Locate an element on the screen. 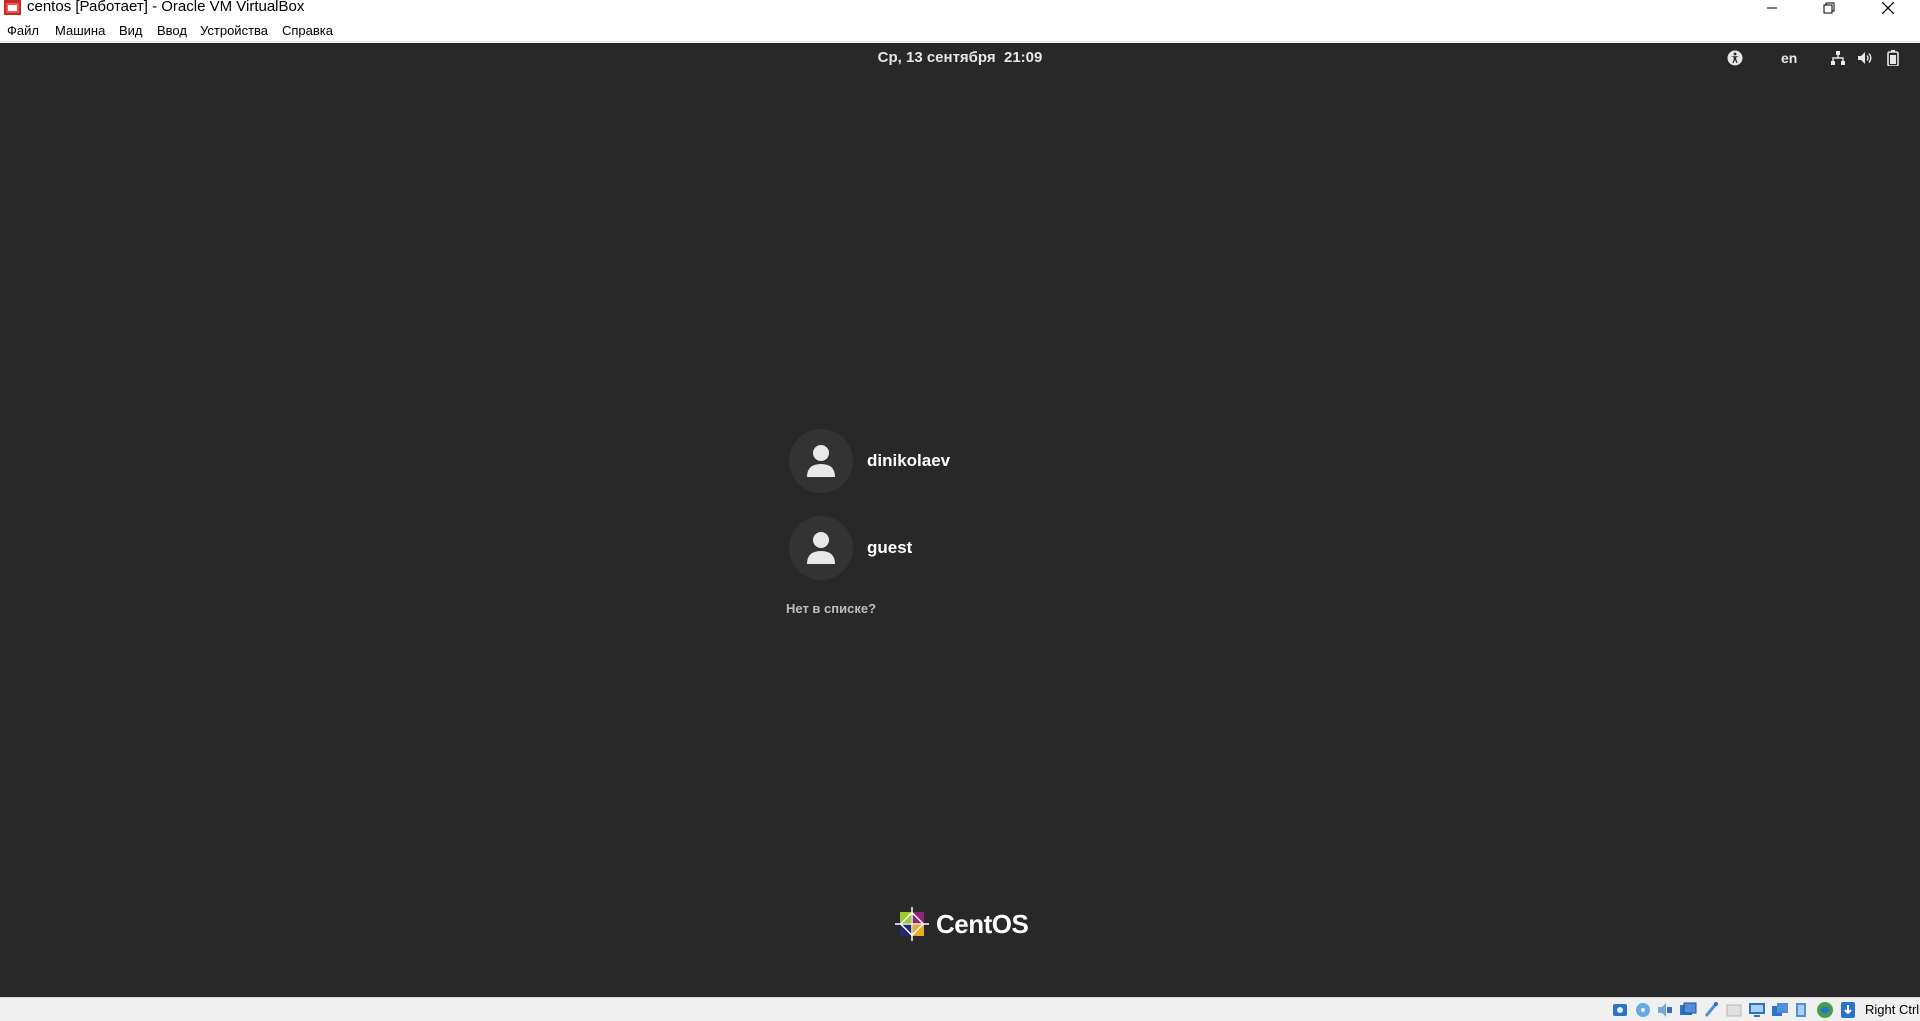 The height and width of the screenshot is (1021, 1920). menu-input: Ввод is located at coordinates (172, 31).